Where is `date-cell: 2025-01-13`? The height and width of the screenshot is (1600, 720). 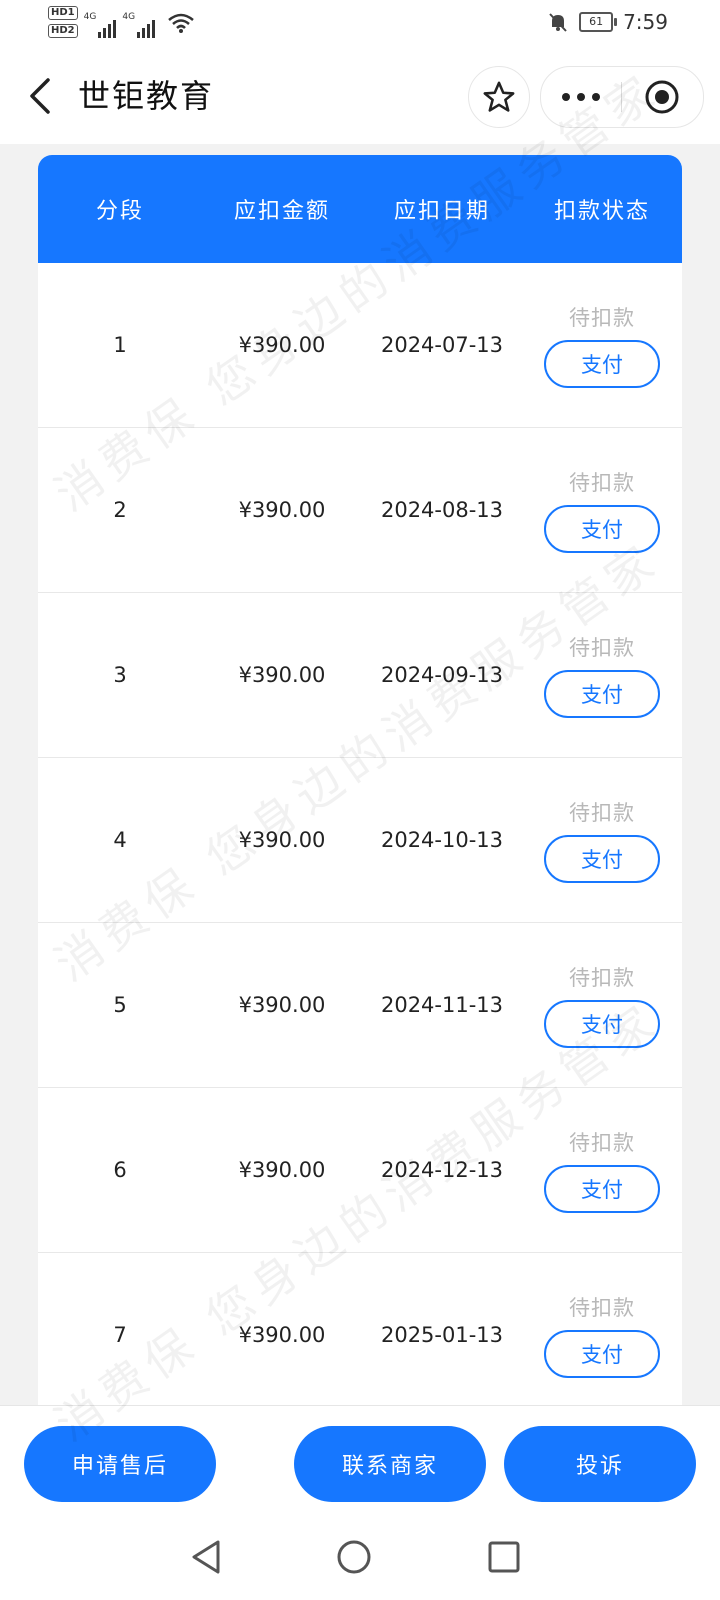
date-cell: 2025-01-13 is located at coordinates (442, 1335).